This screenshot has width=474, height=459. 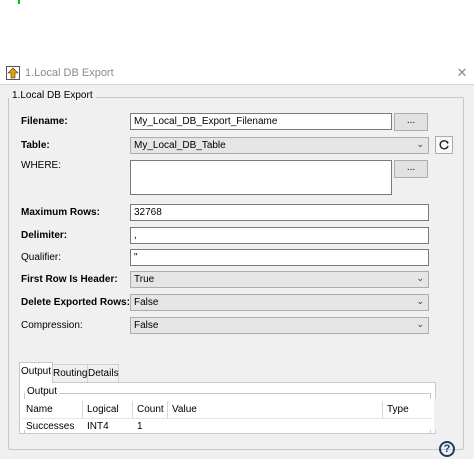 What do you see at coordinates (140, 425) in the screenshot?
I see `cell-count: 1` at bounding box center [140, 425].